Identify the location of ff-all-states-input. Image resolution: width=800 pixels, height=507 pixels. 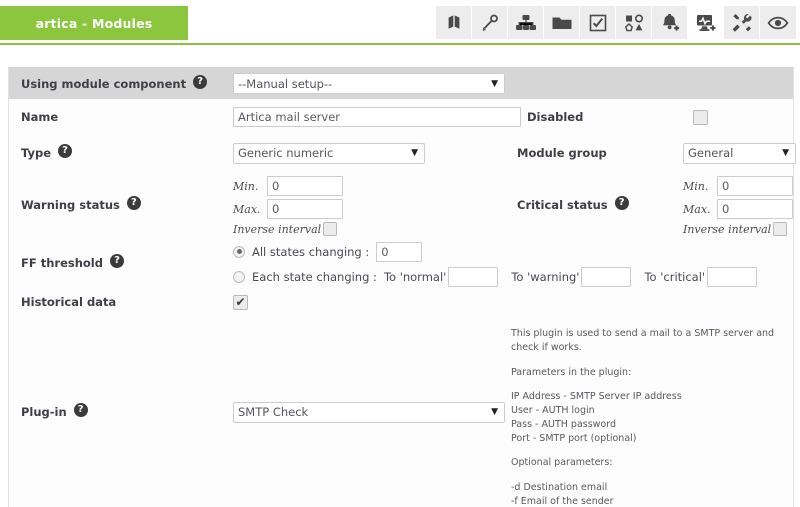
(399, 251).